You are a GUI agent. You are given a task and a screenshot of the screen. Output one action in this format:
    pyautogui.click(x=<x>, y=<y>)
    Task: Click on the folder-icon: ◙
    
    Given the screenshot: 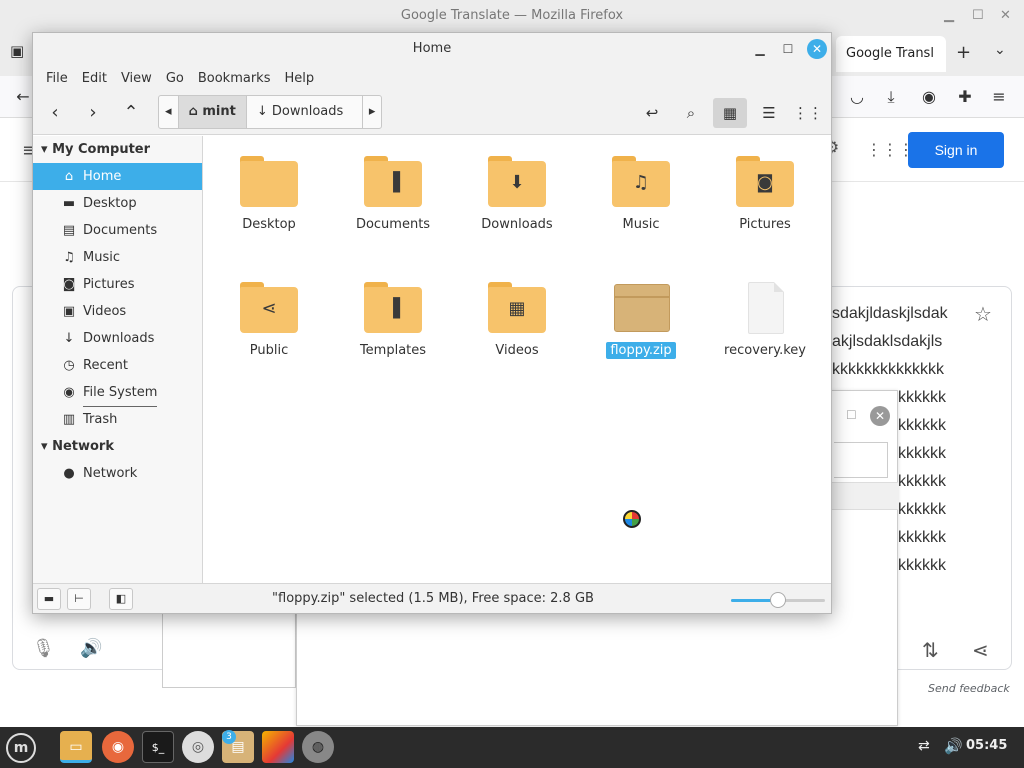 What is the action you would take?
    pyautogui.click(x=765, y=182)
    